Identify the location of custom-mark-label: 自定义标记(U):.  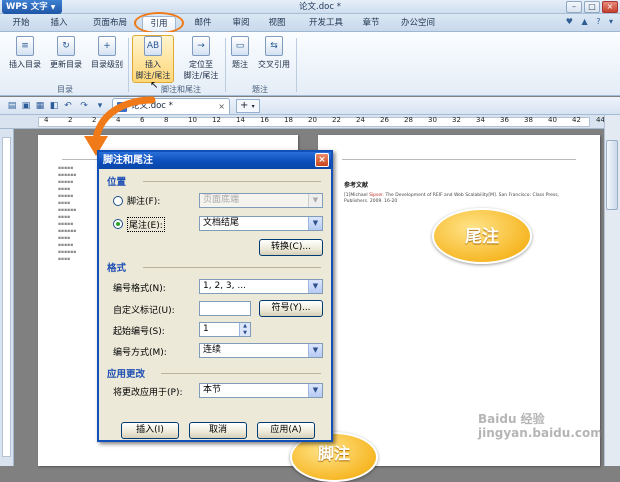
(144, 311).